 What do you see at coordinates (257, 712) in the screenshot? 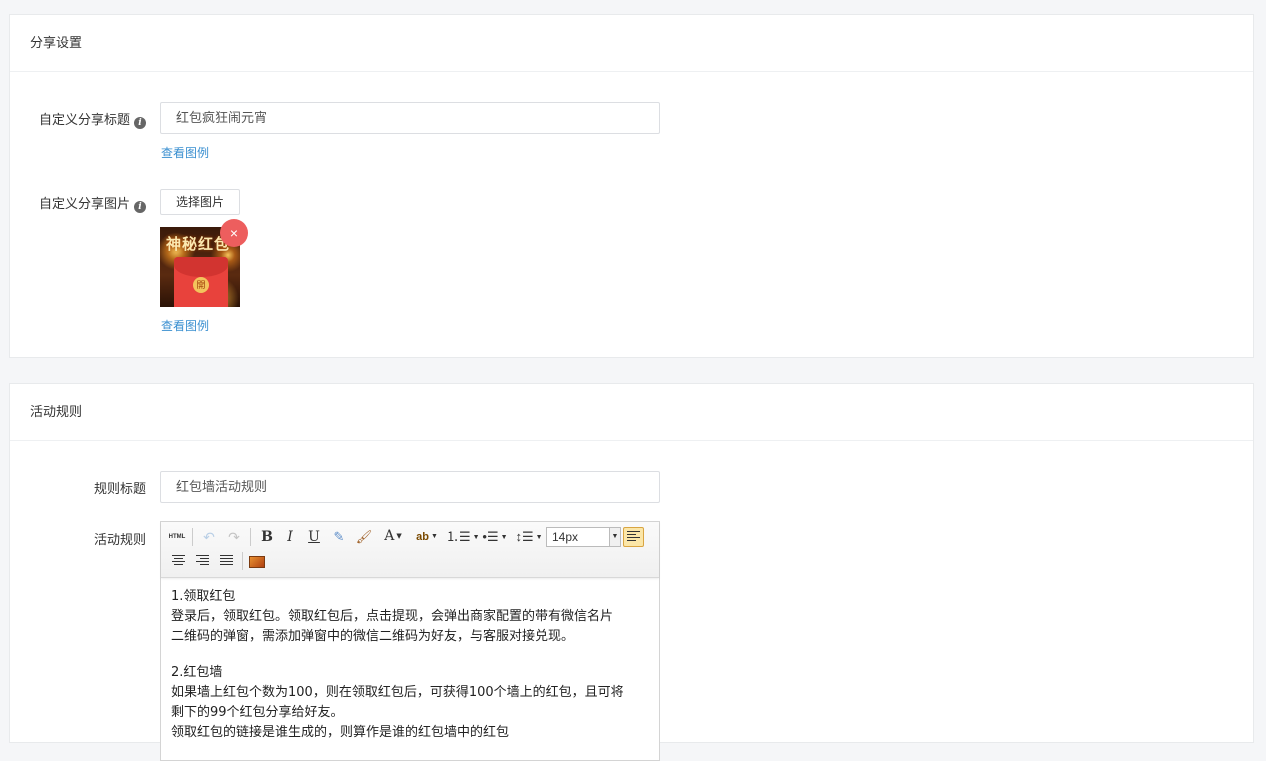
I see `rule-paragraph-line: 剩下的99个红包分享给好友。` at bounding box center [257, 712].